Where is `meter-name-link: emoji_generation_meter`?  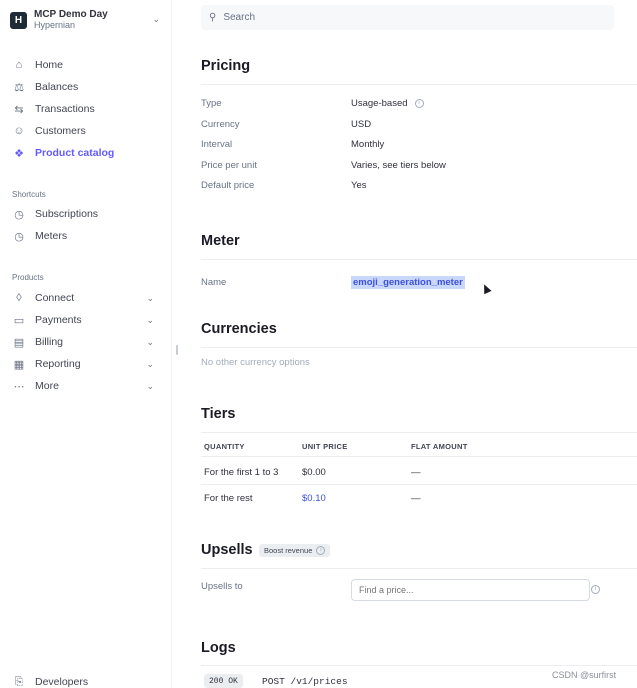 meter-name-link: emoji_generation_meter is located at coordinates (408, 282).